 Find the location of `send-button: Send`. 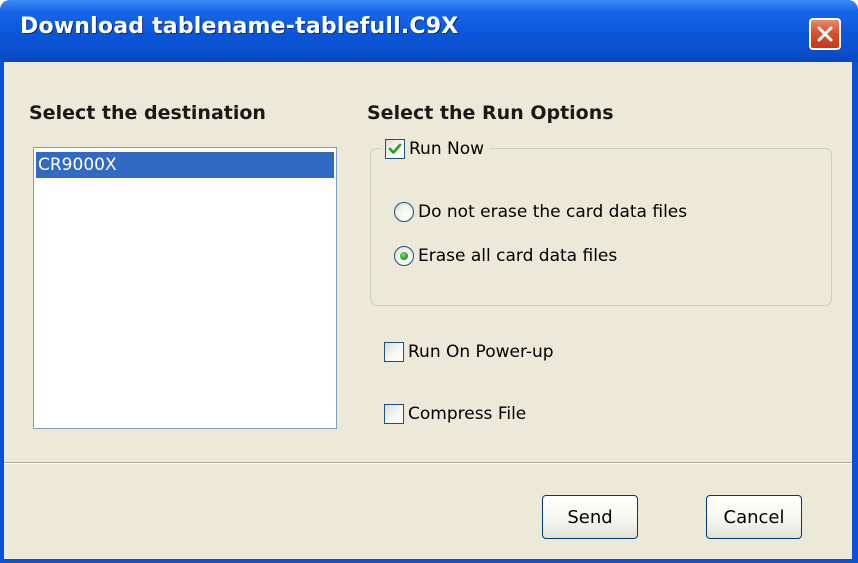

send-button: Send is located at coordinates (590, 517).